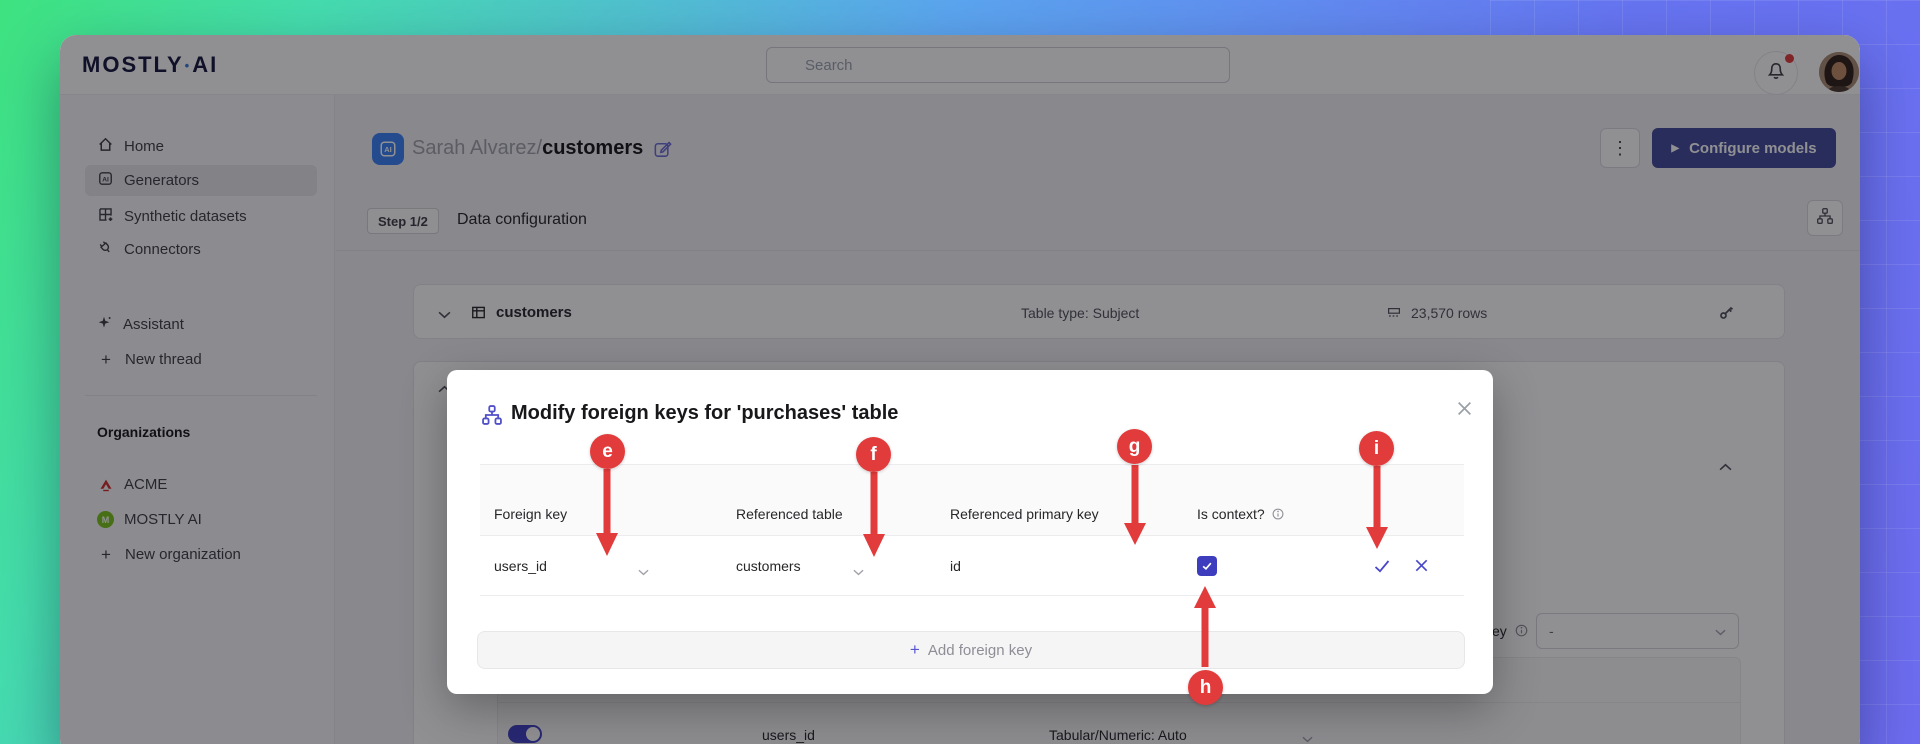  What do you see at coordinates (1382, 566) in the screenshot?
I see `confirm-row-button` at bounding box center [1382, 566].